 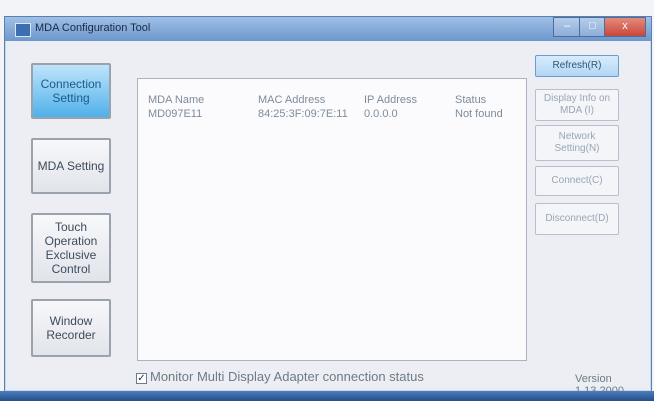 I want to click on column-header-status: Status, so click(x=470, y=100).